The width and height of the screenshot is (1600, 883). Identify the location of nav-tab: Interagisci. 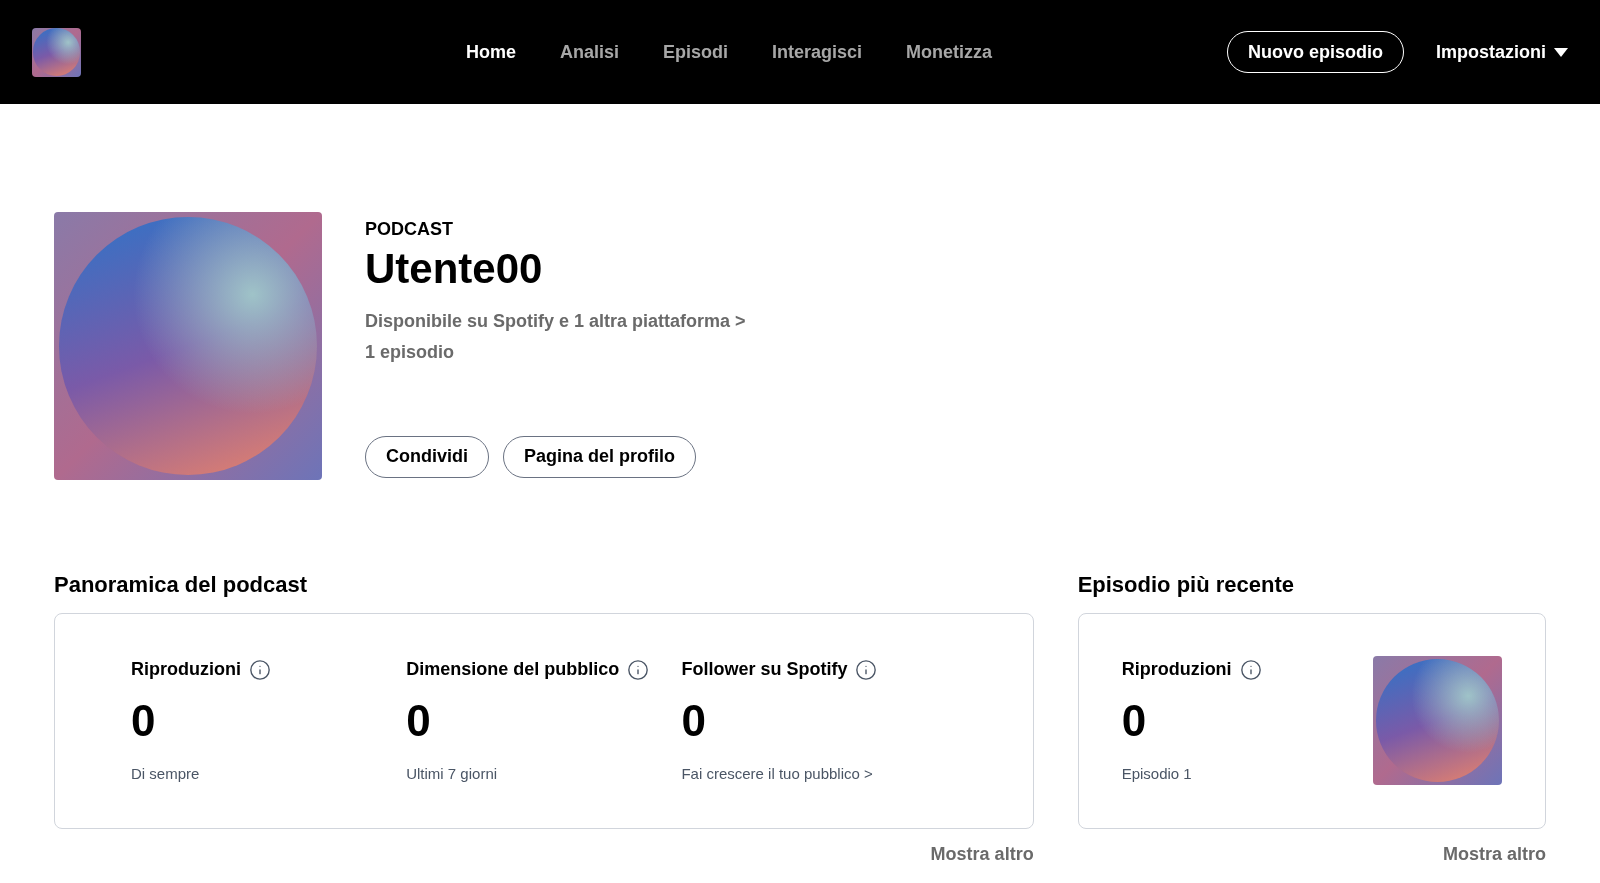
(817, 52).